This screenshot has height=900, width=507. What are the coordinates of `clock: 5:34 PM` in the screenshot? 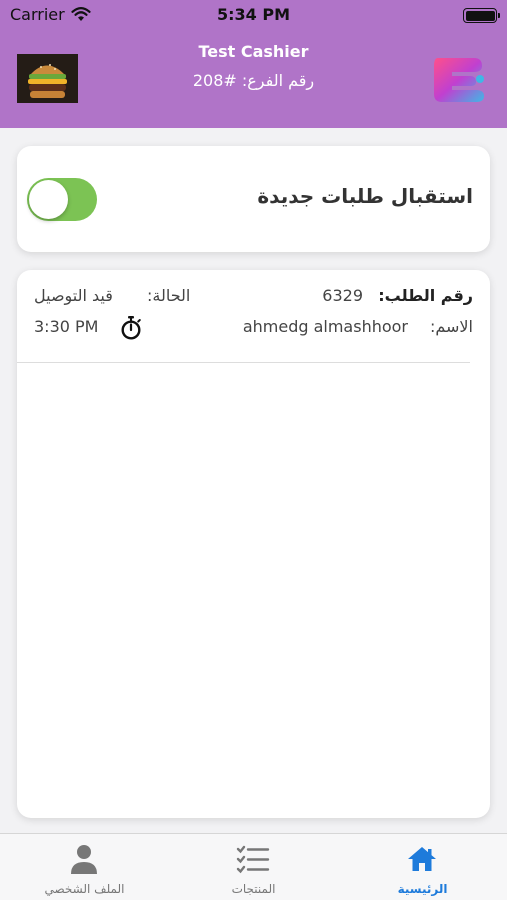 It's located at (253, 14).